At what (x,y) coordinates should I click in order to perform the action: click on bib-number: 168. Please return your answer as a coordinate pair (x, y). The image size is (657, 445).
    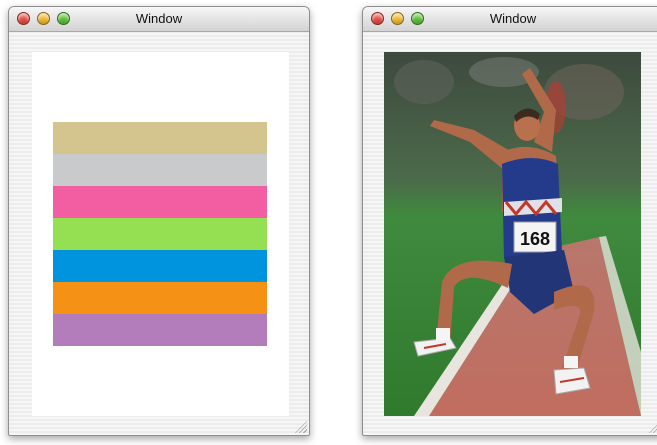
    Looking at the image, I should click on (535, 239).